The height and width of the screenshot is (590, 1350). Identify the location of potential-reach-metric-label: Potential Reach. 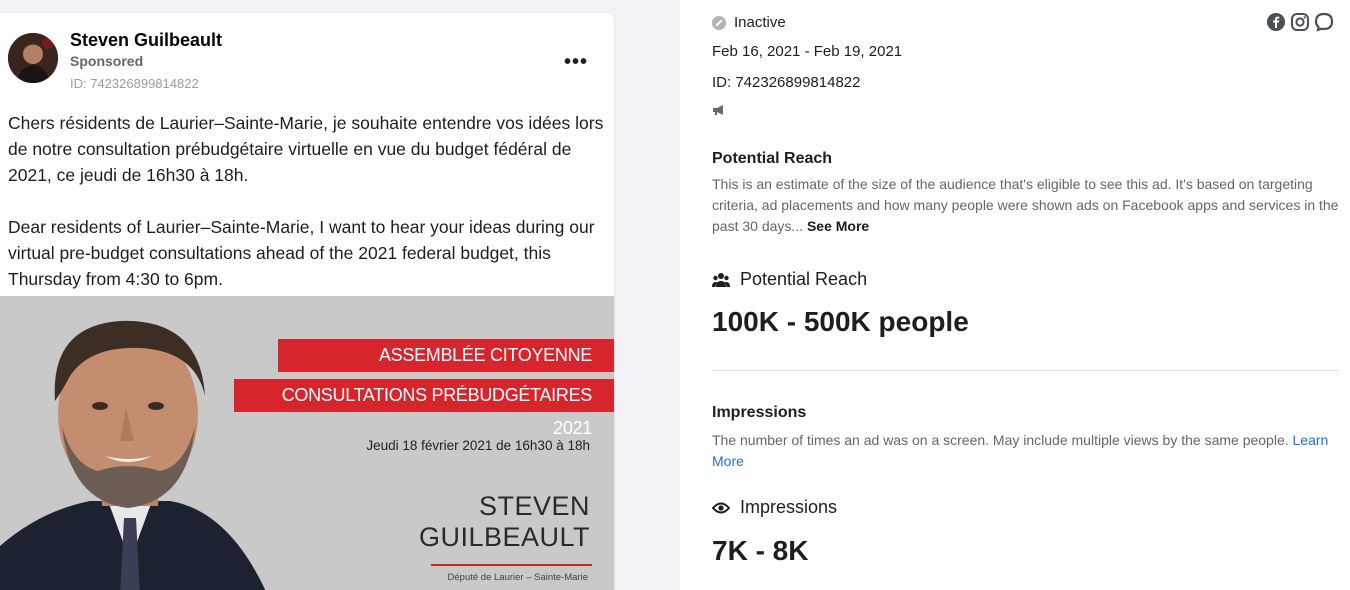
(789, 279).